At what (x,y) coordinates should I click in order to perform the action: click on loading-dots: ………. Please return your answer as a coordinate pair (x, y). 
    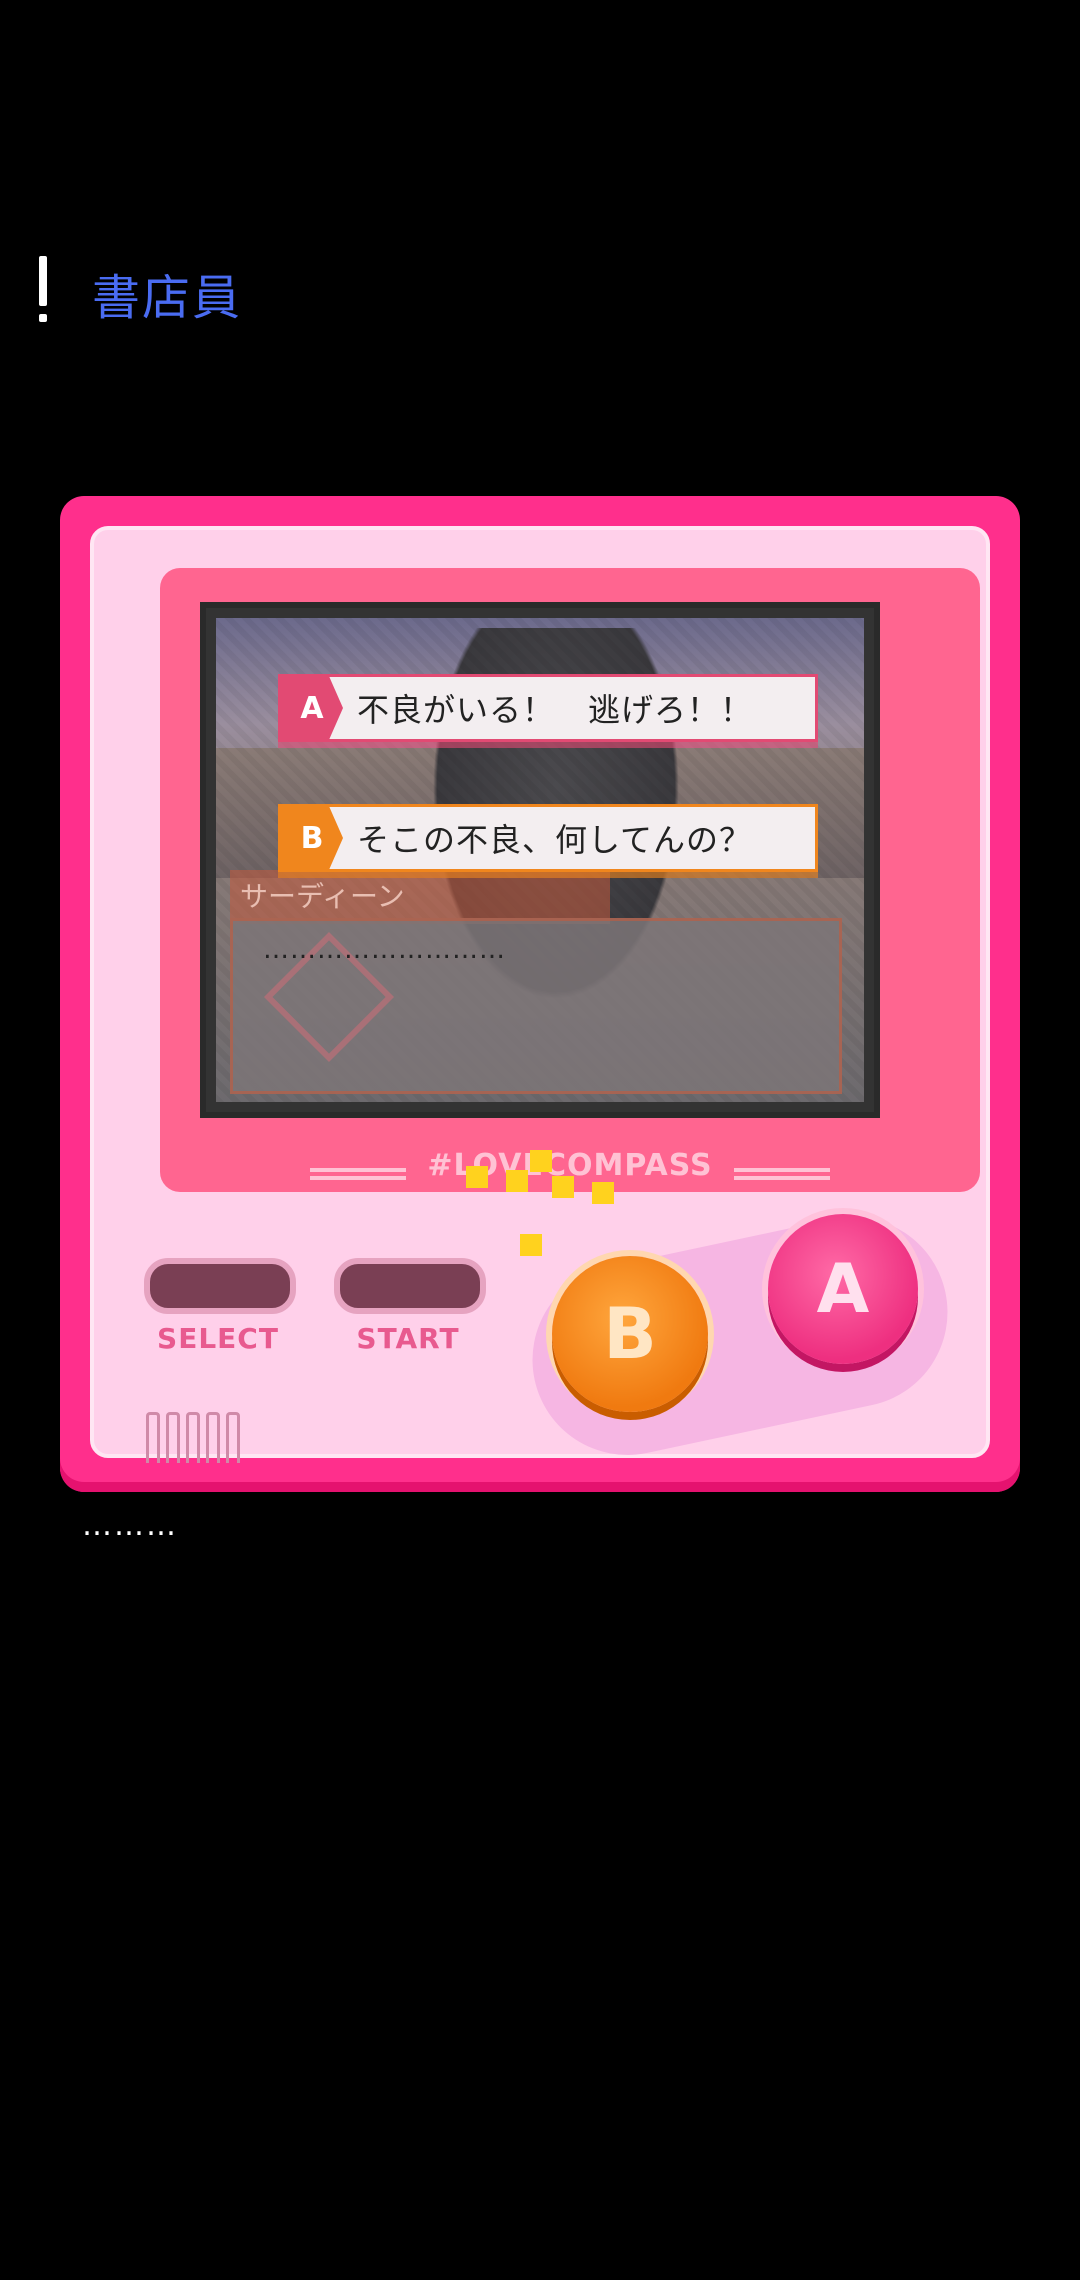
    Looking at the image, I should click on (130, 1525).